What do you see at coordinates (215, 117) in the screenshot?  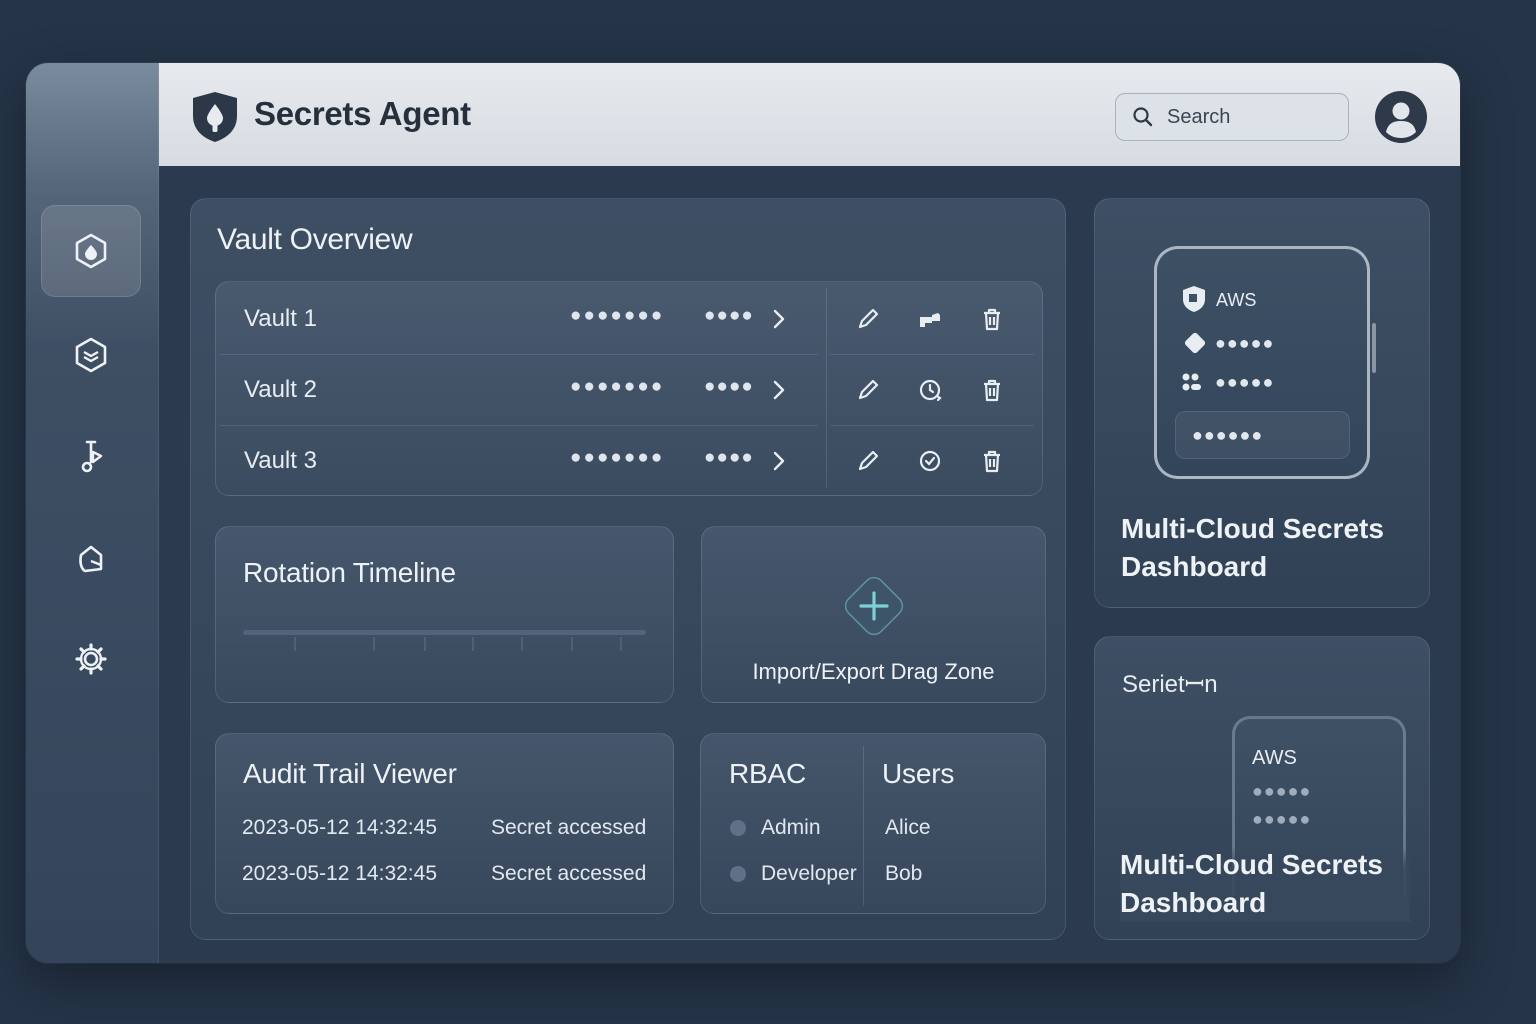 I see `shield-logo-icon` at bounding box center [215, 117].